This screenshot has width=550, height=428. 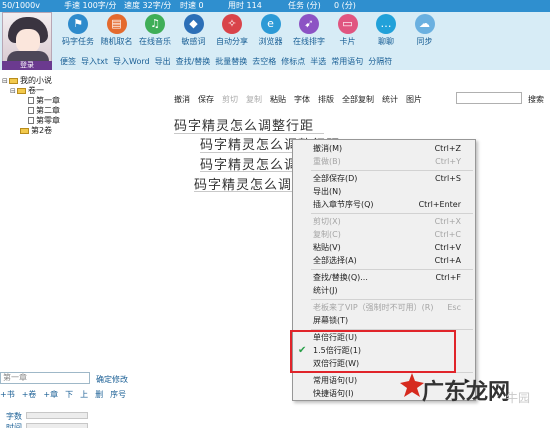 What do you see at coordinates (44, 110) in the screenshot?
I see `tree-chapter-2: 第二章` at bounding box center [44, 110].